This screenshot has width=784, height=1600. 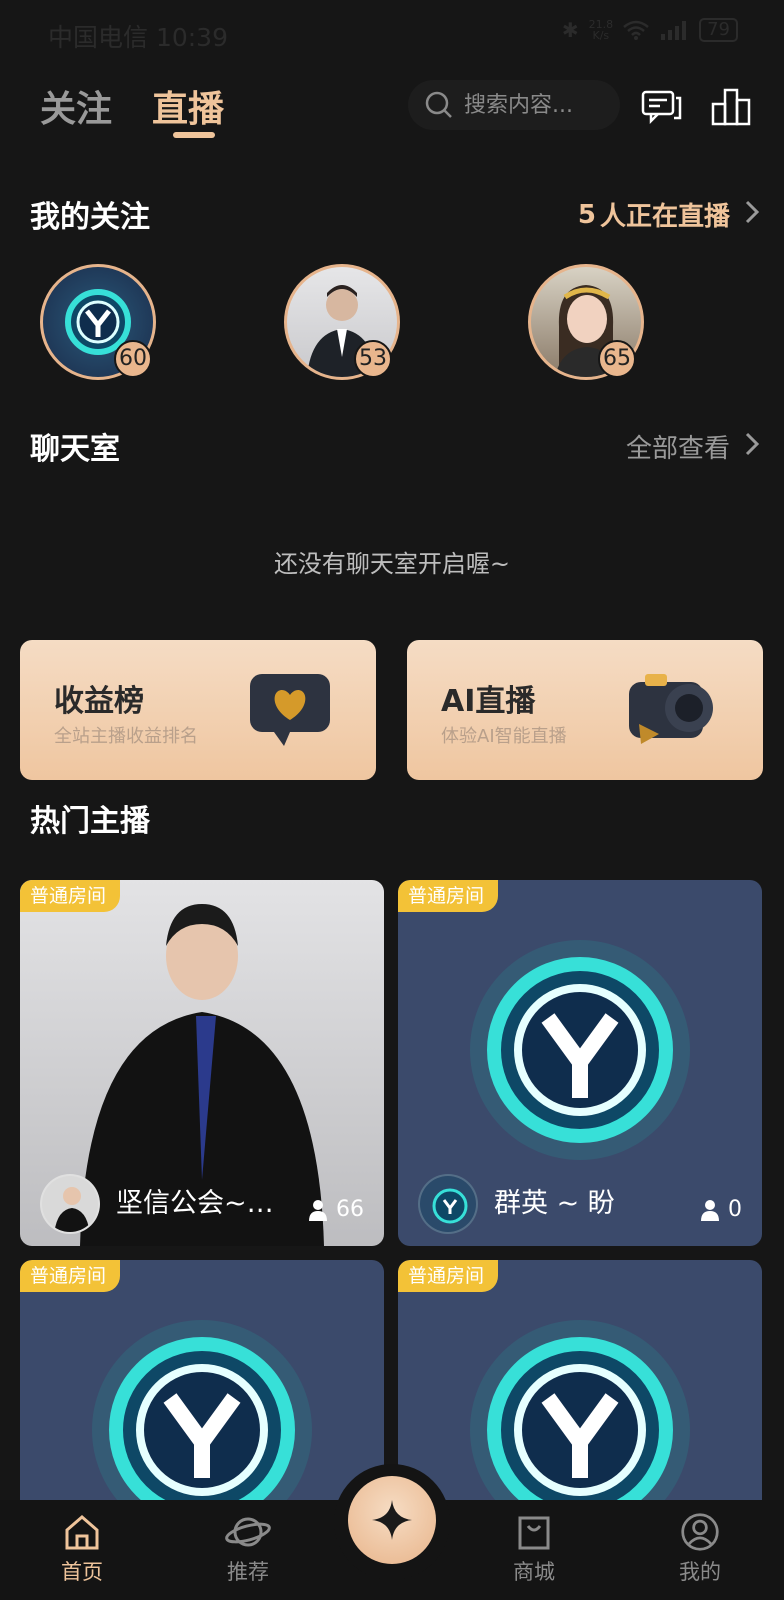 What do you see at coordinates (188, 106) in the screenshot?
I see `tab-live: 直播` at bounding box center [188, 106].